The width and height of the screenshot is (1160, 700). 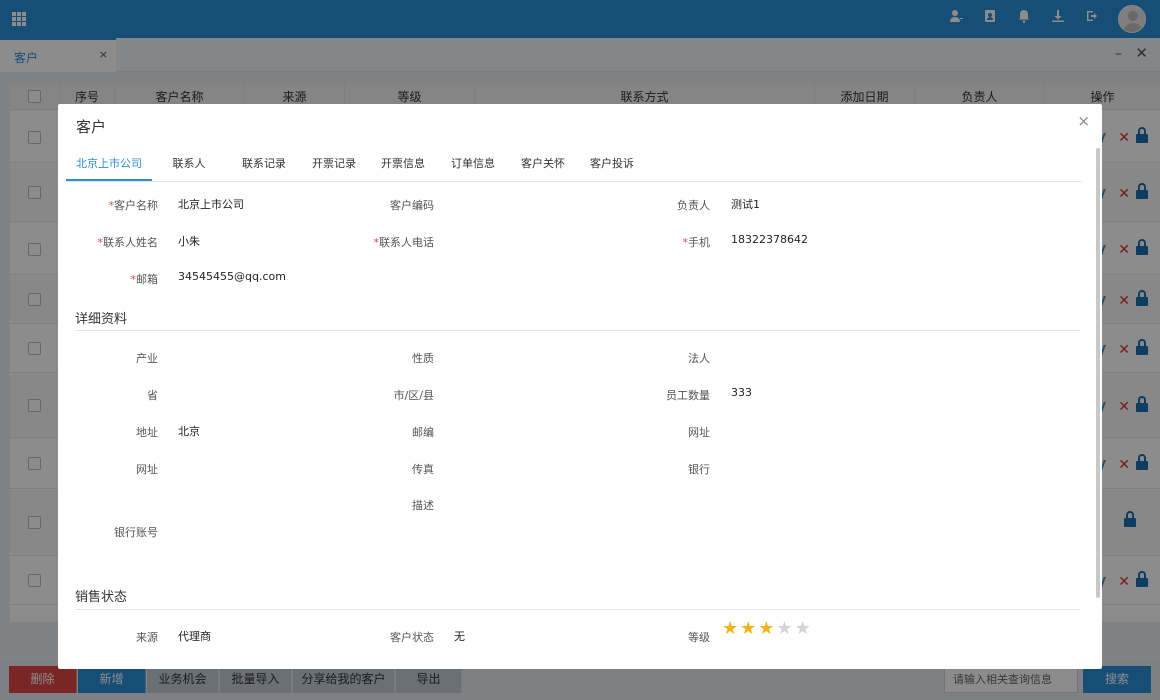 What do you see at coordinates (699, 637) in the screenshot?
I see `level-label: 等级` at bounding box center [699, 637].